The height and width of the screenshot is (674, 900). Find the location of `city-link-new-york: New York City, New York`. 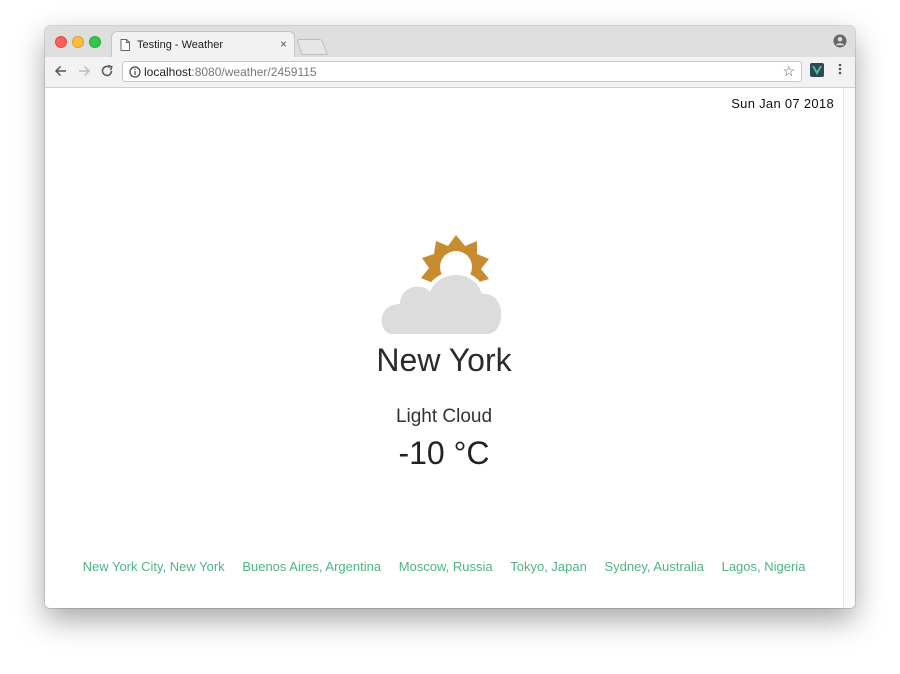

city-link-new-york: New York City, New York is located at coordinates (154, 566).